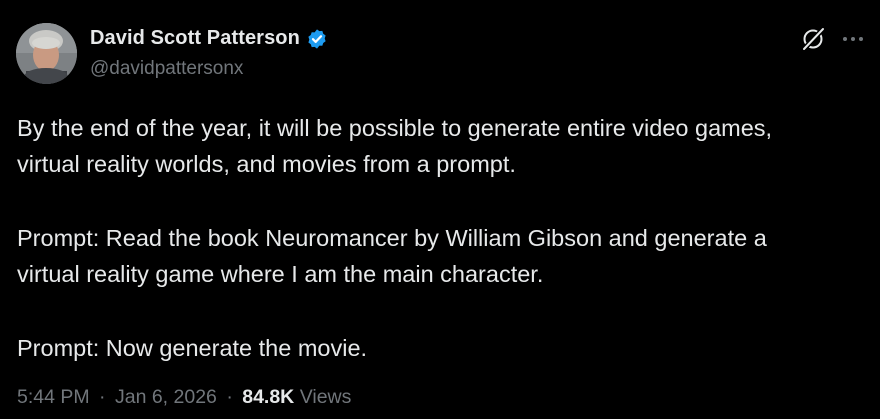 This screenshot has height=419, width=880. I want to click on grok-icon, so click(813, 39).